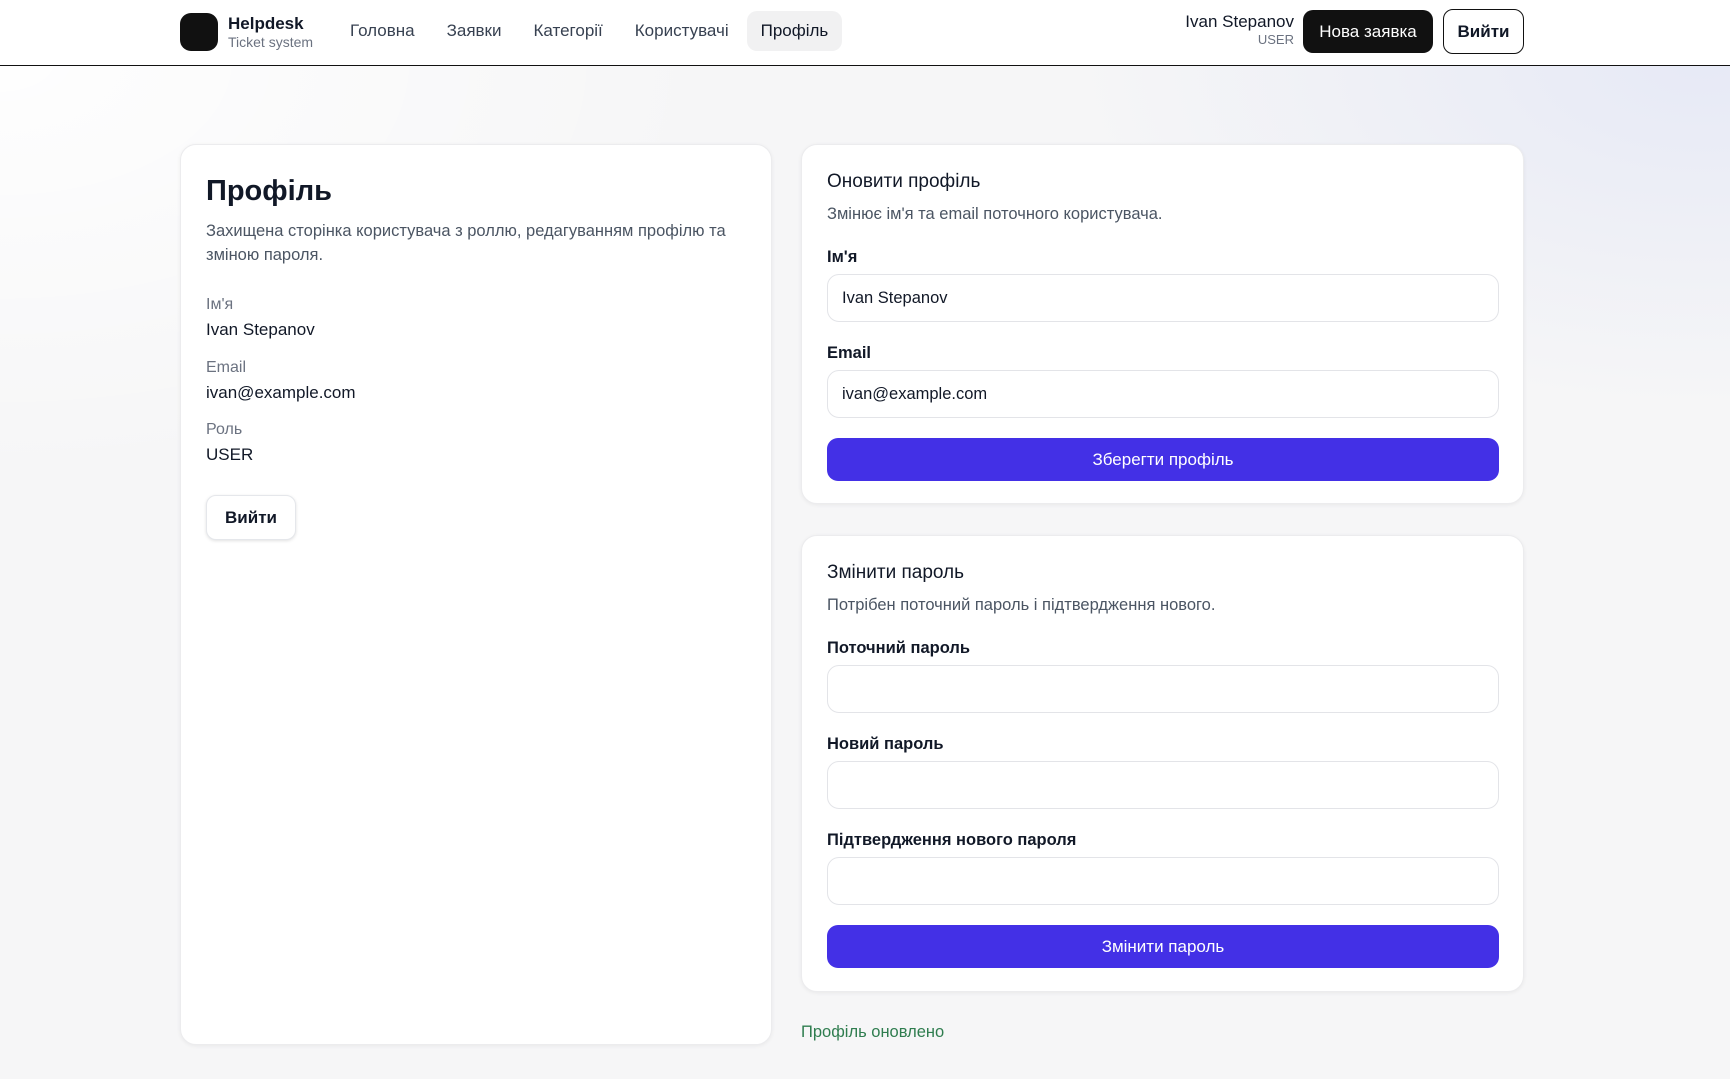  Describe the element at coordinates (199, 32) in the screenshot. I see `brand-logo-icon` at that location.